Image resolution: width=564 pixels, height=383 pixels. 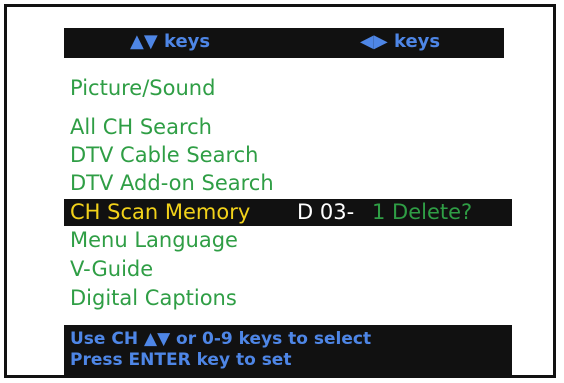 What do you see at coordinates (181, 360) in the screenshot?
I see `instruction-set: Press ENTER key to set` at bounding box center [181, 360].